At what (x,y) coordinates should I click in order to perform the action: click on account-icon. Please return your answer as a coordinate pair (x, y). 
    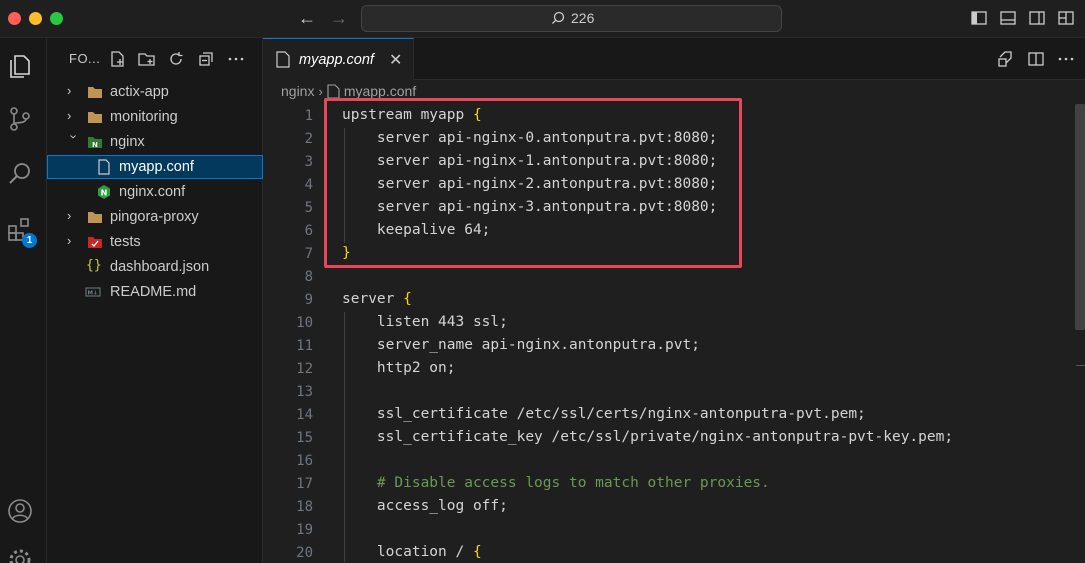
    Looking at the image, I should click on (20, 511).